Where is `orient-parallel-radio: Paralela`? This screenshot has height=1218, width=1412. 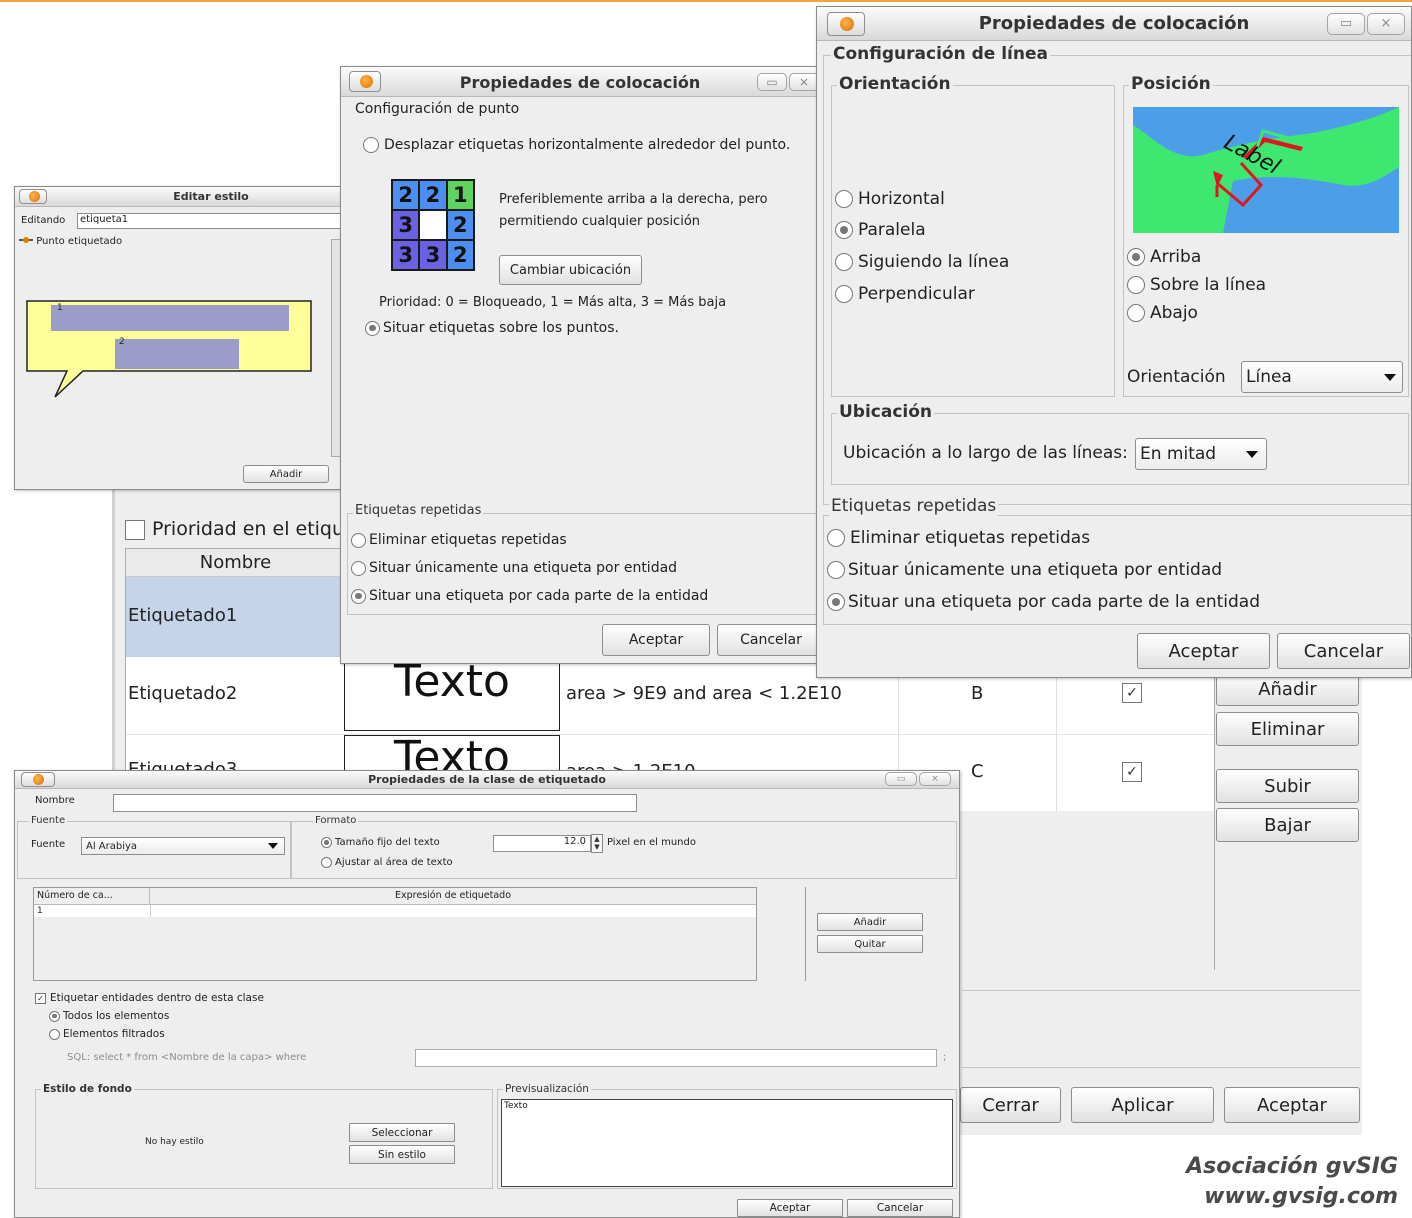 orient-parallel-radio: Paralela is located at coordinates (880, 230).